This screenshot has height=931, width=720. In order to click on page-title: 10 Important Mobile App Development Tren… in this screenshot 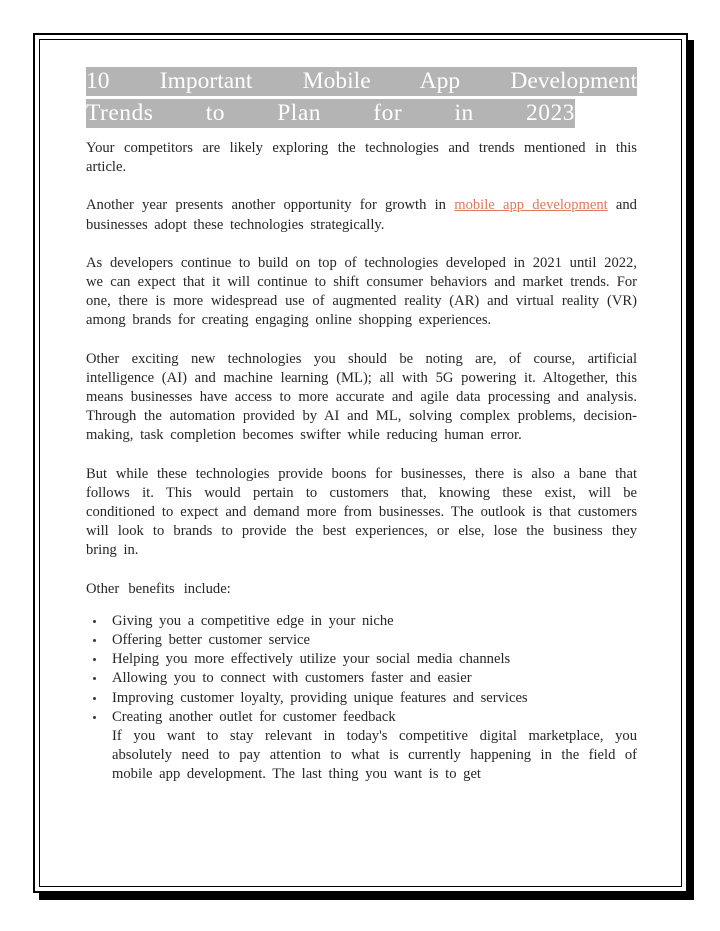, I will do `click(361, 97)`.